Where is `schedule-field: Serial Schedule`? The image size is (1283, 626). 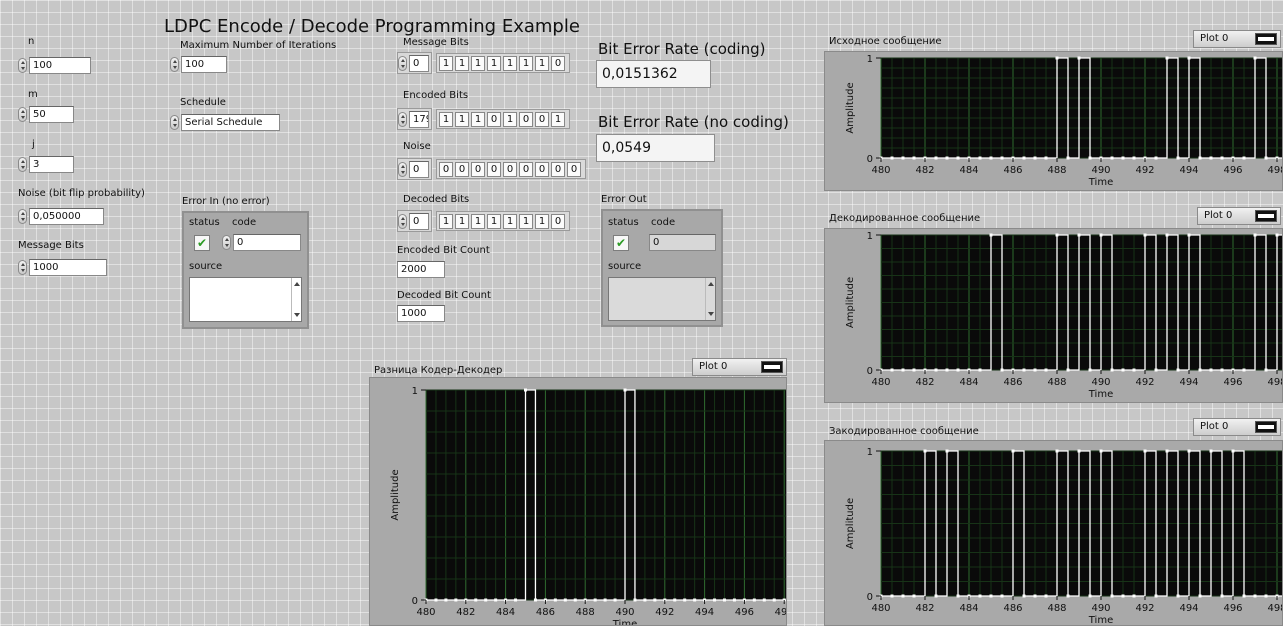 schedule-field: Serial Schedule is located at coordinates (230, 122).